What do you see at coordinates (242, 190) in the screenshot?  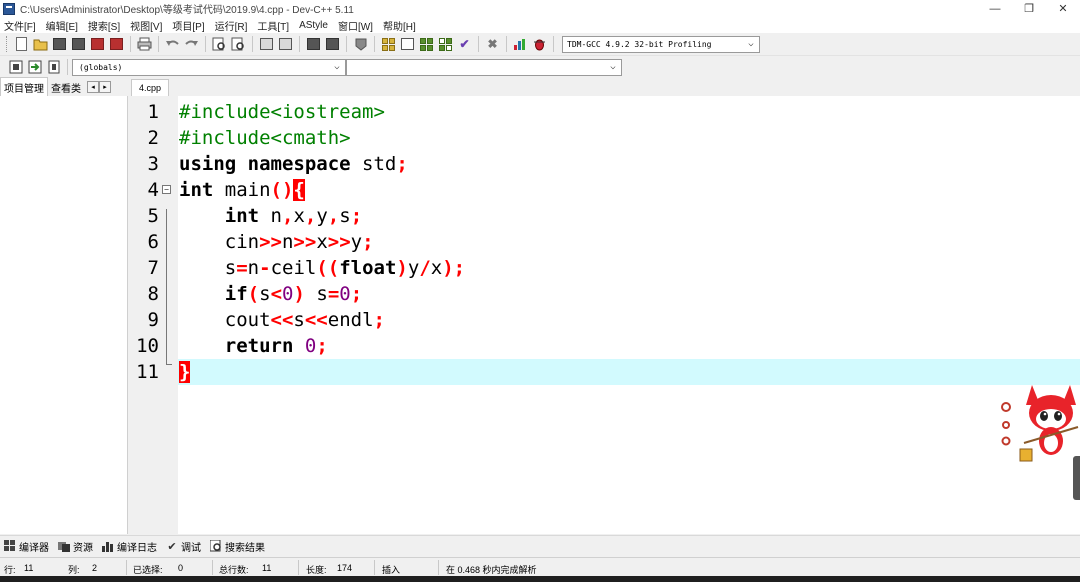 I see `code-text: int main(){` at bounding box center [242, 190].